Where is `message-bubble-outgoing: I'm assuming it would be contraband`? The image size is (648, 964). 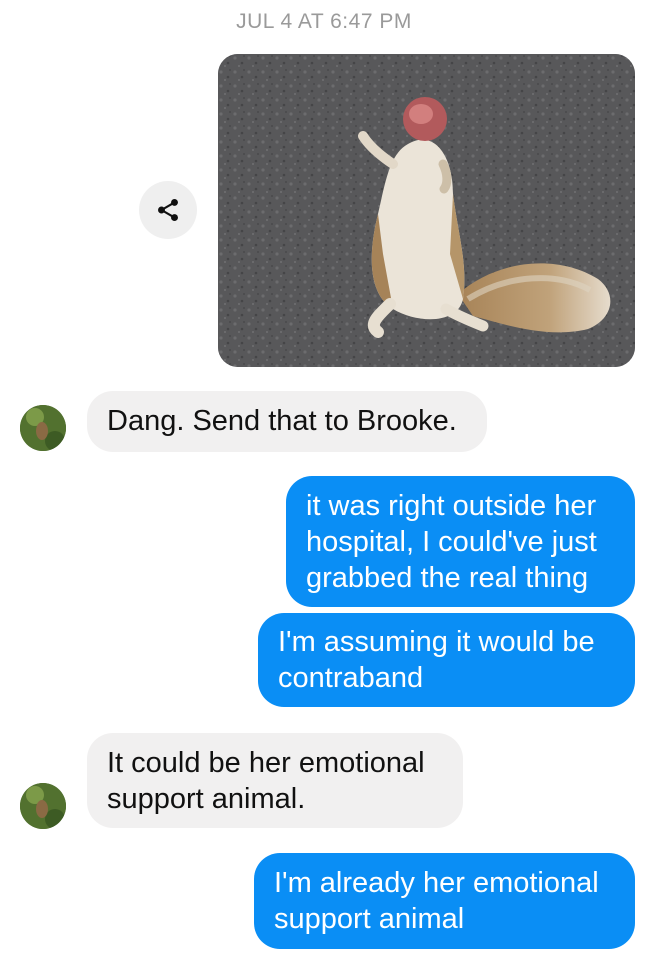
message-bubble-outgoing: I'm assuming it would be contraband is located at coordinates (446, 660).